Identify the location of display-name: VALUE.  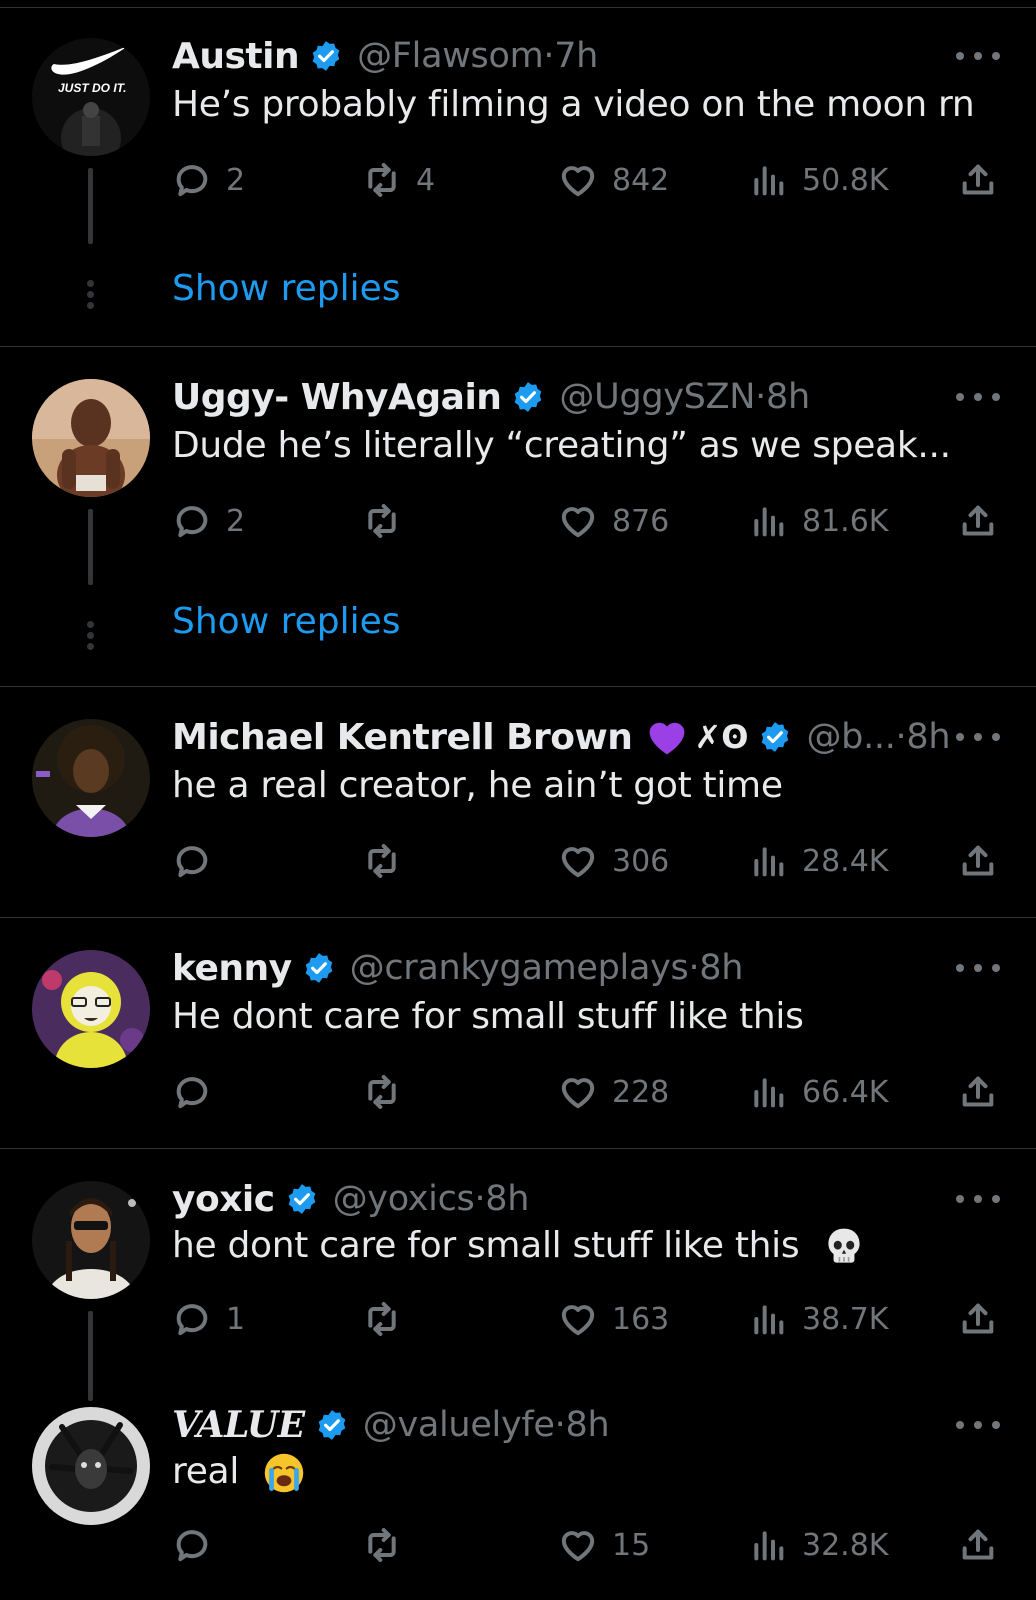
(238, 1425).